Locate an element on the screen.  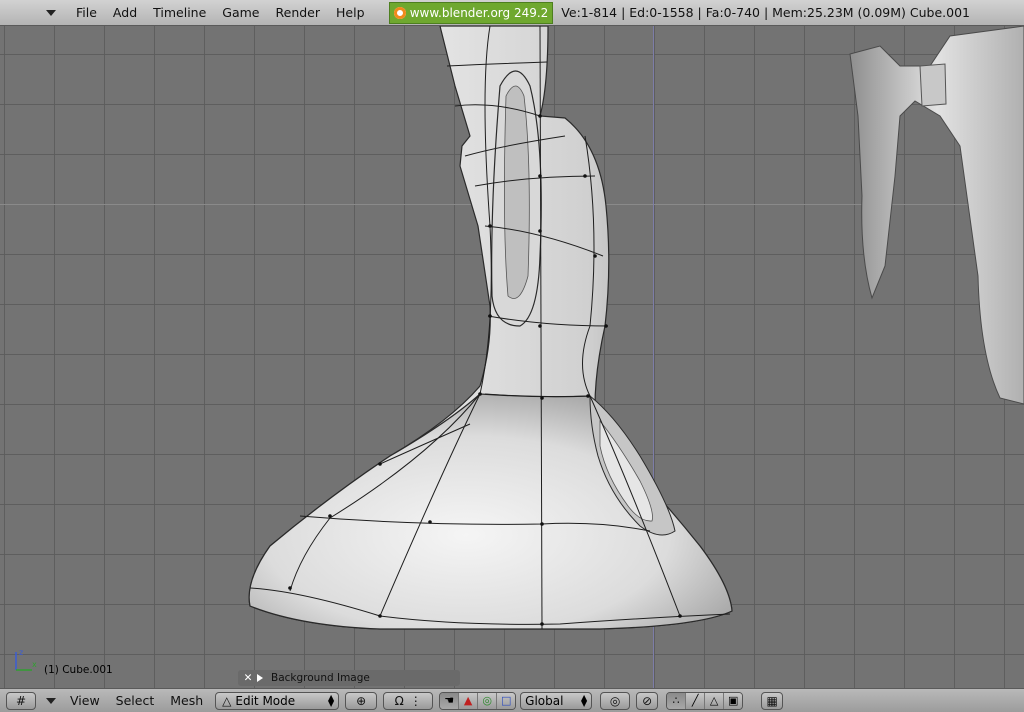
proportional-edit-button: ◎ is located at coordinates (615, 700).